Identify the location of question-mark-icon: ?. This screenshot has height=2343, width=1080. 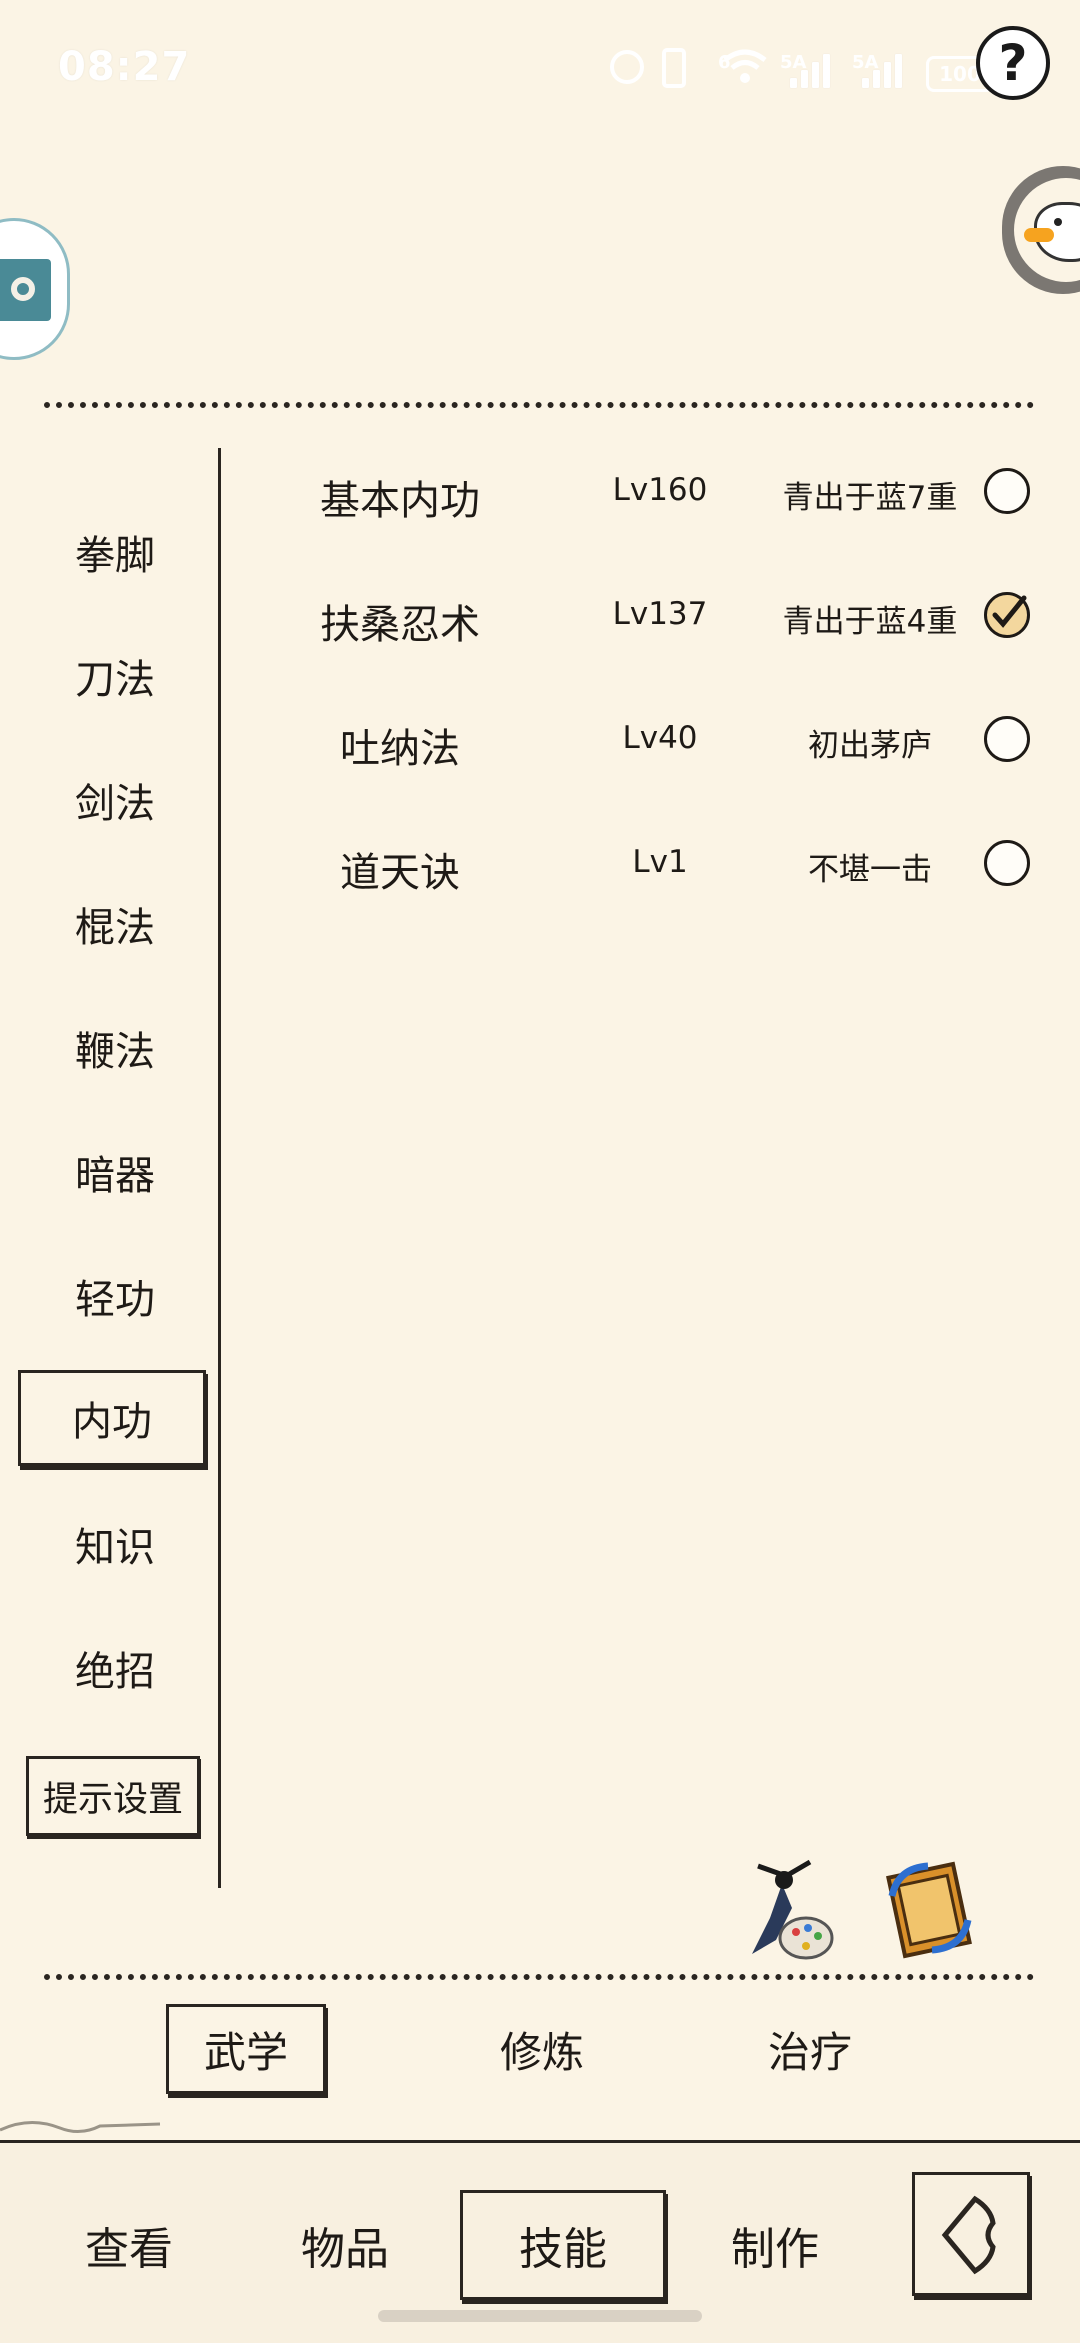
(1013, 63).